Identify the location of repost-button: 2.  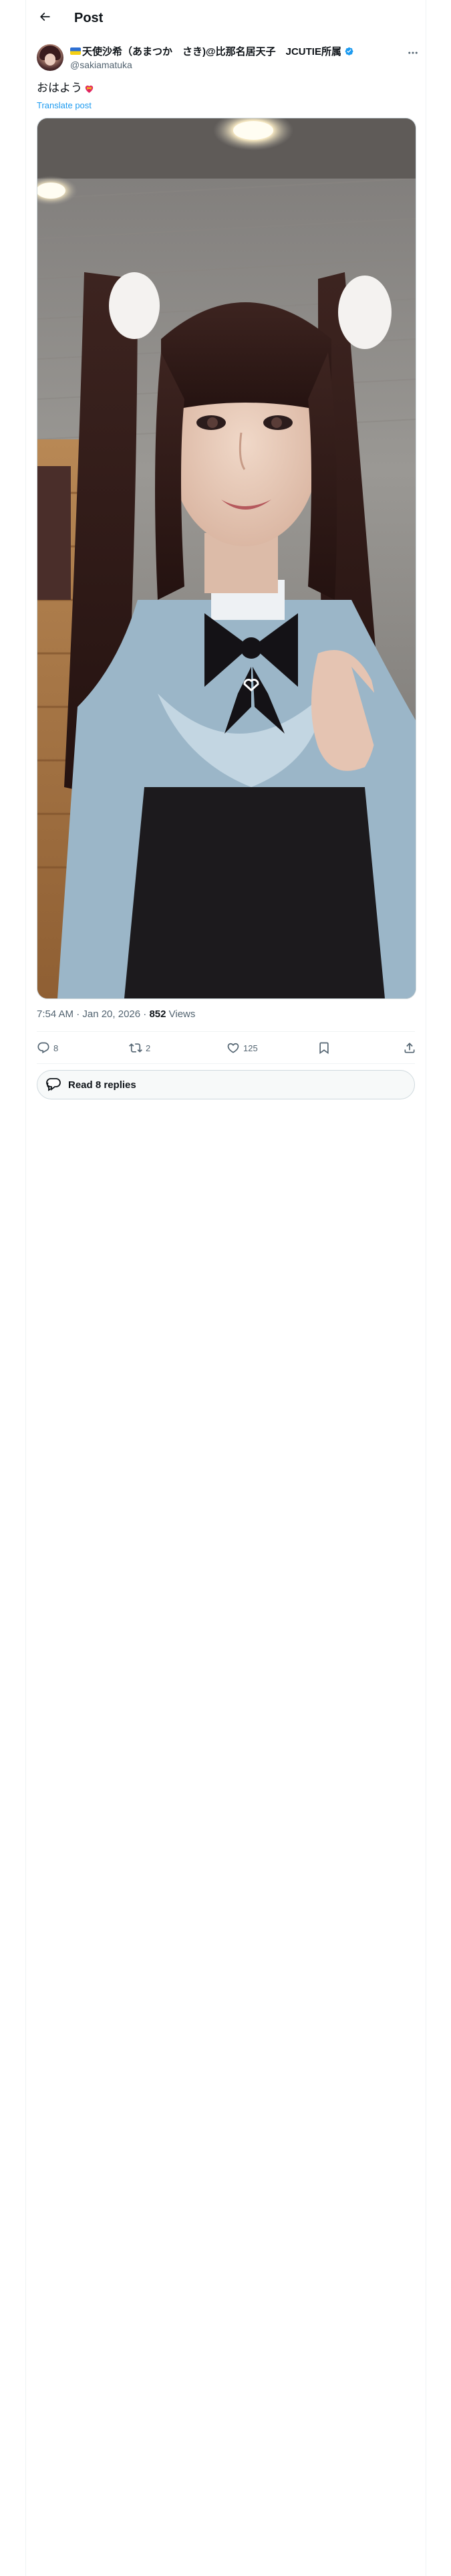
(139, 1048).